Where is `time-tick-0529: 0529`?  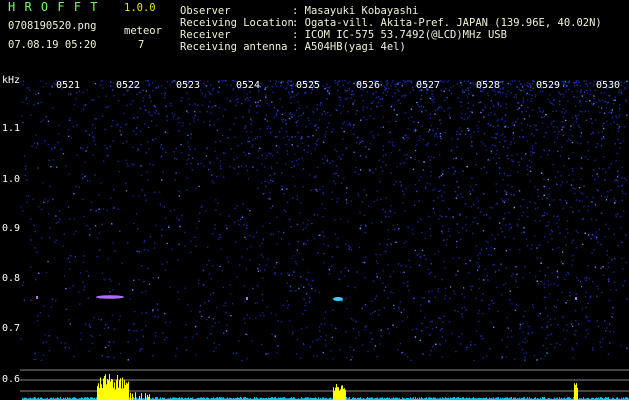
time-tick-0529: 0529 is located at coordinates (548, 85).